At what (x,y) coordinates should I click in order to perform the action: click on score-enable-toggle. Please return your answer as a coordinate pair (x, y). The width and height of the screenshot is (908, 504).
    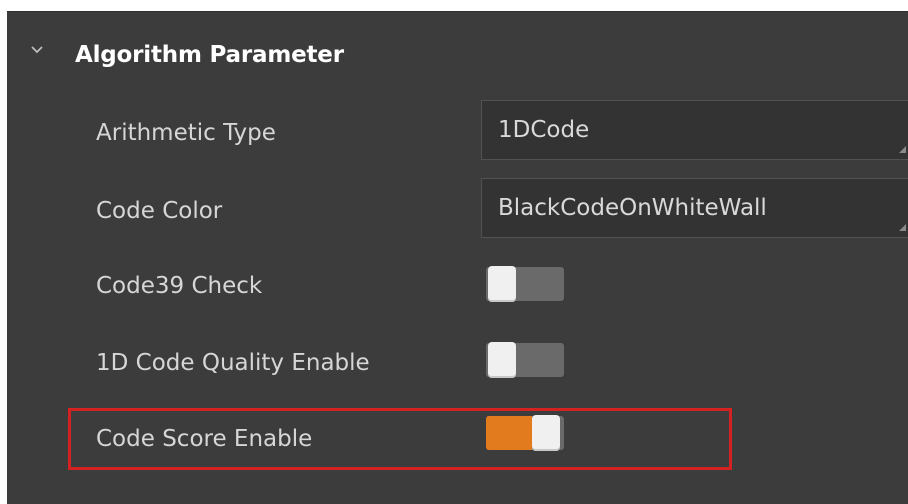
    Looking at the image, I should click on (525, 433).